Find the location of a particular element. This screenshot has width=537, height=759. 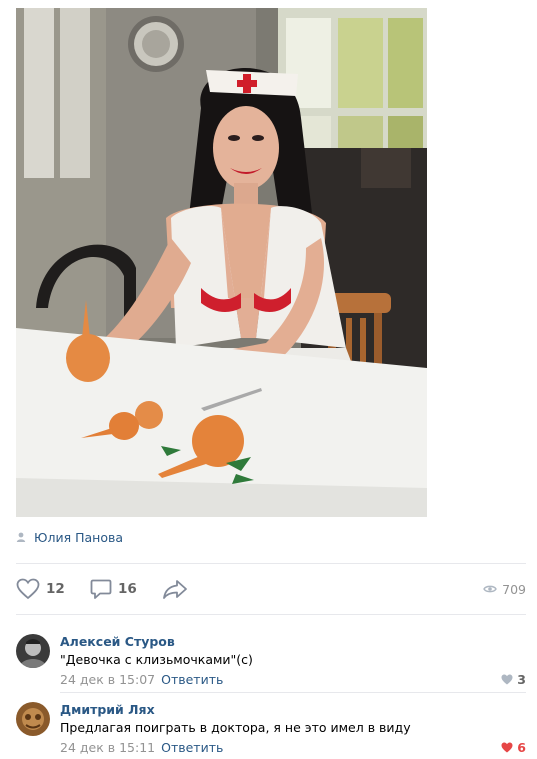

comment-icon is located at coordinates (101, 589).